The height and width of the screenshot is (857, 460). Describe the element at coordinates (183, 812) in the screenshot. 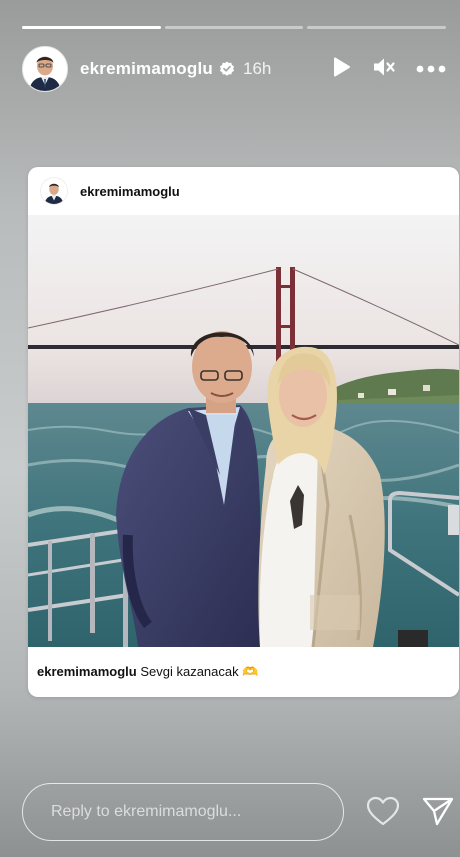

I see `reply-input` at that location.